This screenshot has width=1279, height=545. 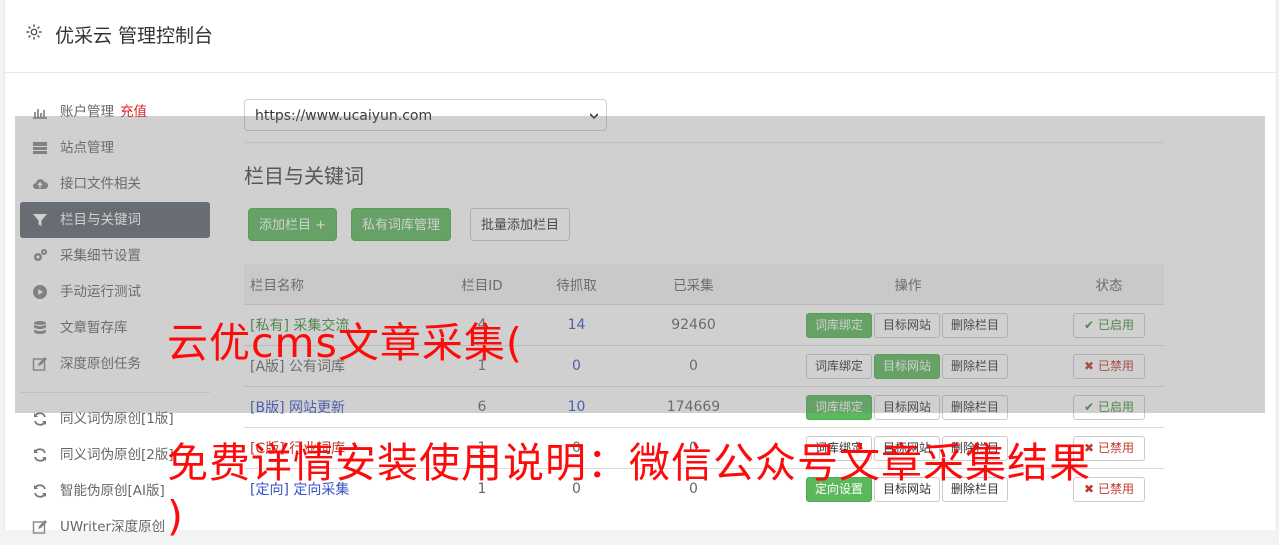 What do you see at coordinates (134, 36) in the screenshot?
I see `app-title: 优采云 管理控制台` at bounding box center [134, 36].